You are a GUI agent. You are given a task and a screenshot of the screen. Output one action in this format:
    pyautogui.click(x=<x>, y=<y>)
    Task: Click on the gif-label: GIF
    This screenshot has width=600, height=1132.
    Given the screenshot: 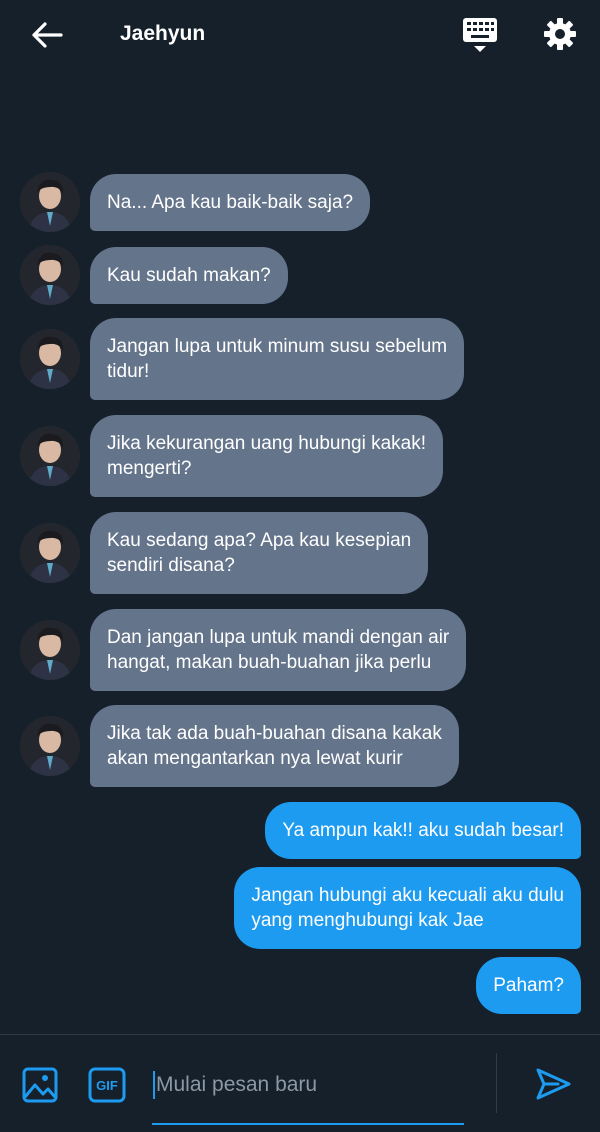 What is the action you would take?
    pyautogui.click(x=107, y=1085)
    